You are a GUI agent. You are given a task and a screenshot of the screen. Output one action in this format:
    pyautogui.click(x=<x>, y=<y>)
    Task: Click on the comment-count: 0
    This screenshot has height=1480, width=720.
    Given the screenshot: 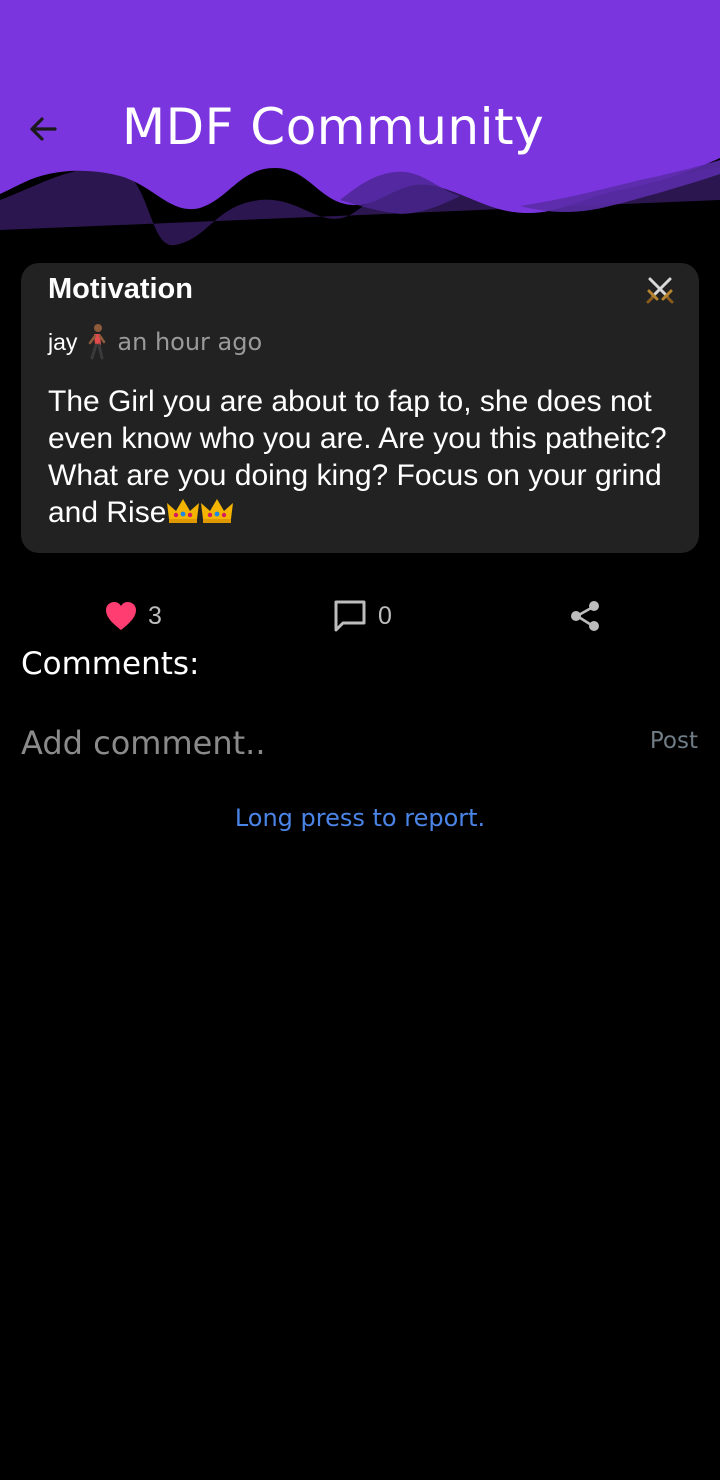 What is the action you would take?
    pyautogui.click(x=385, y=615)
    